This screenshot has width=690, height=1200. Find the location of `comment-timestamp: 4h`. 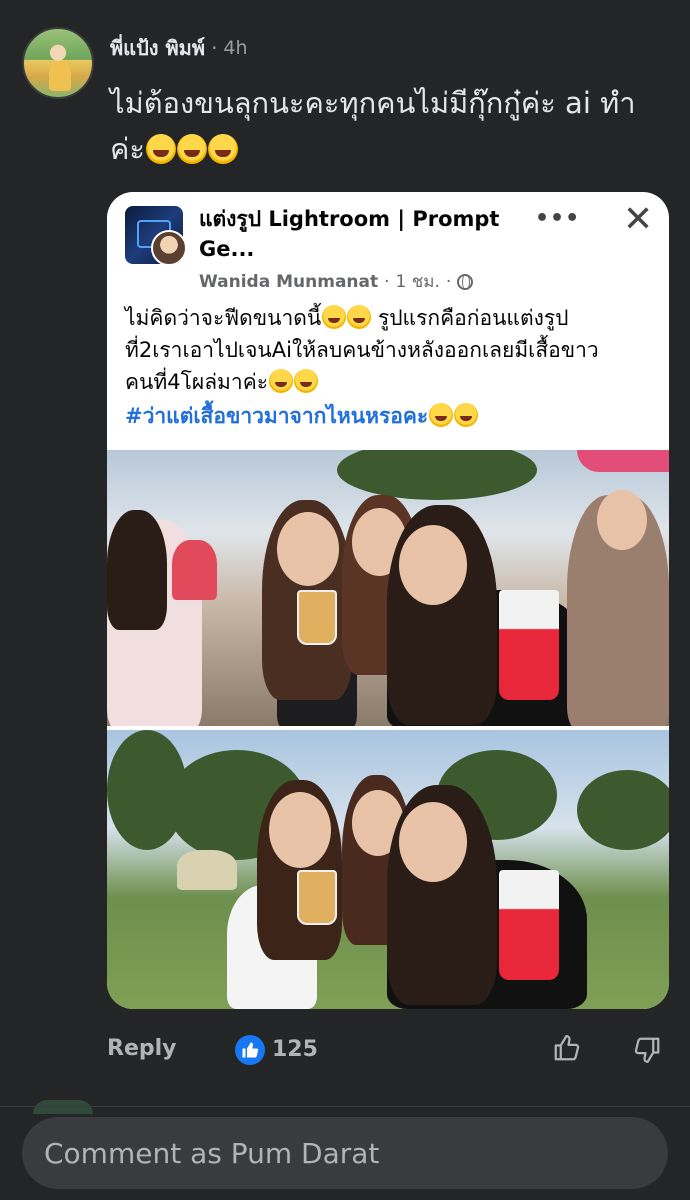

comment-timestamp: 4h is located at coordinates (235, 48).